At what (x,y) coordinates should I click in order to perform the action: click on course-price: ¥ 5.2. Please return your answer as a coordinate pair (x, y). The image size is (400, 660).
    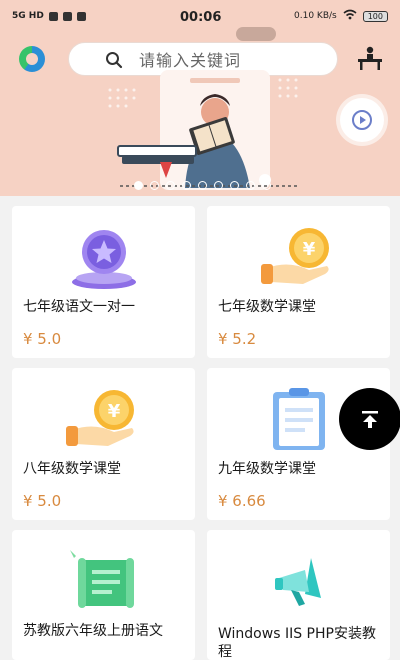
    Looking at the image, I should click on (237, 339).